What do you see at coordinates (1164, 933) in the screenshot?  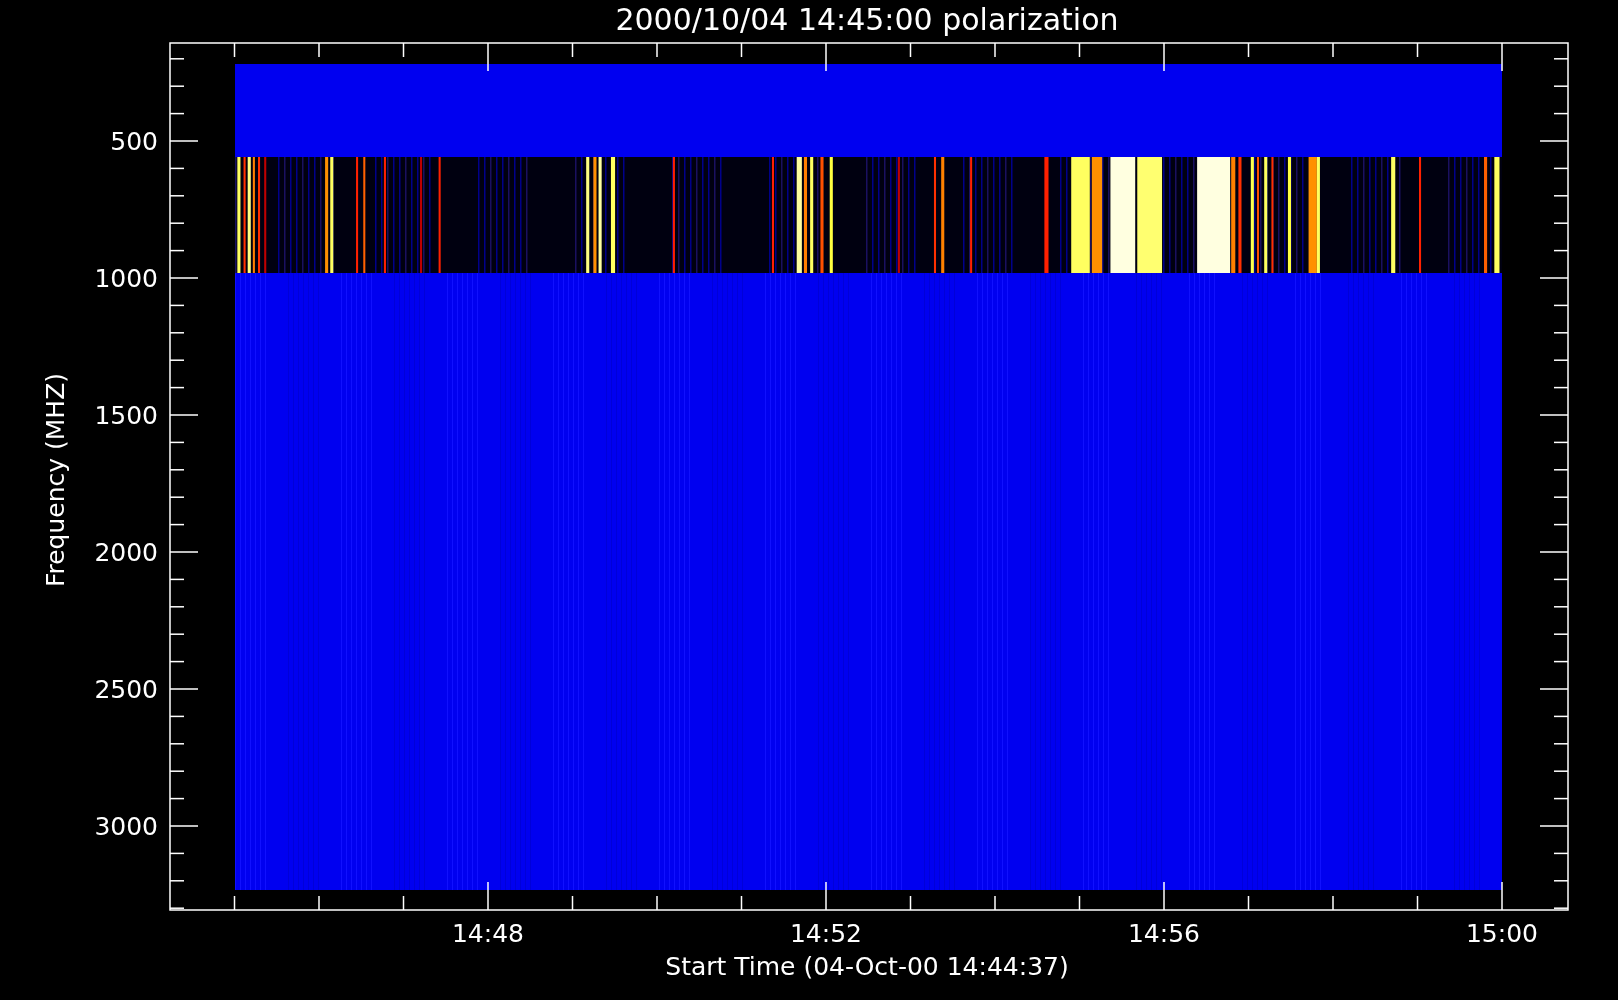 I see `x-tick-label: 14:56` at bounding box center [1164, 933].